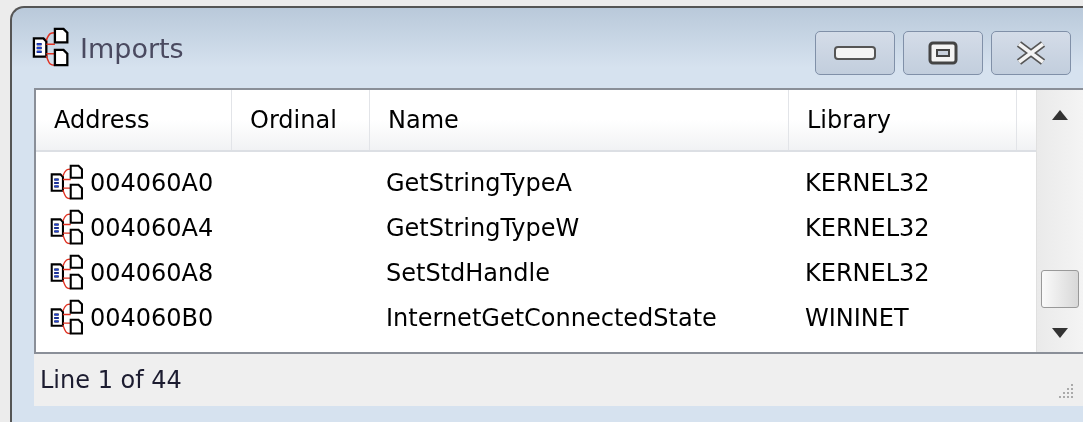 This screenshot has width=1083, height=422. I want to click on maximize-icon, so click(943, 53).